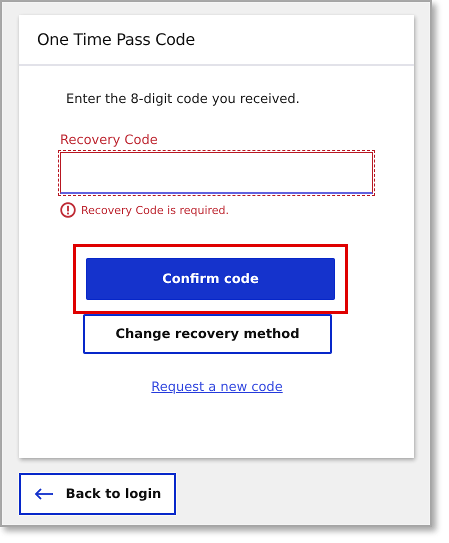 The image size is (449, 543). I want to click on request-code-link: Request a new code, so click(217, 387).